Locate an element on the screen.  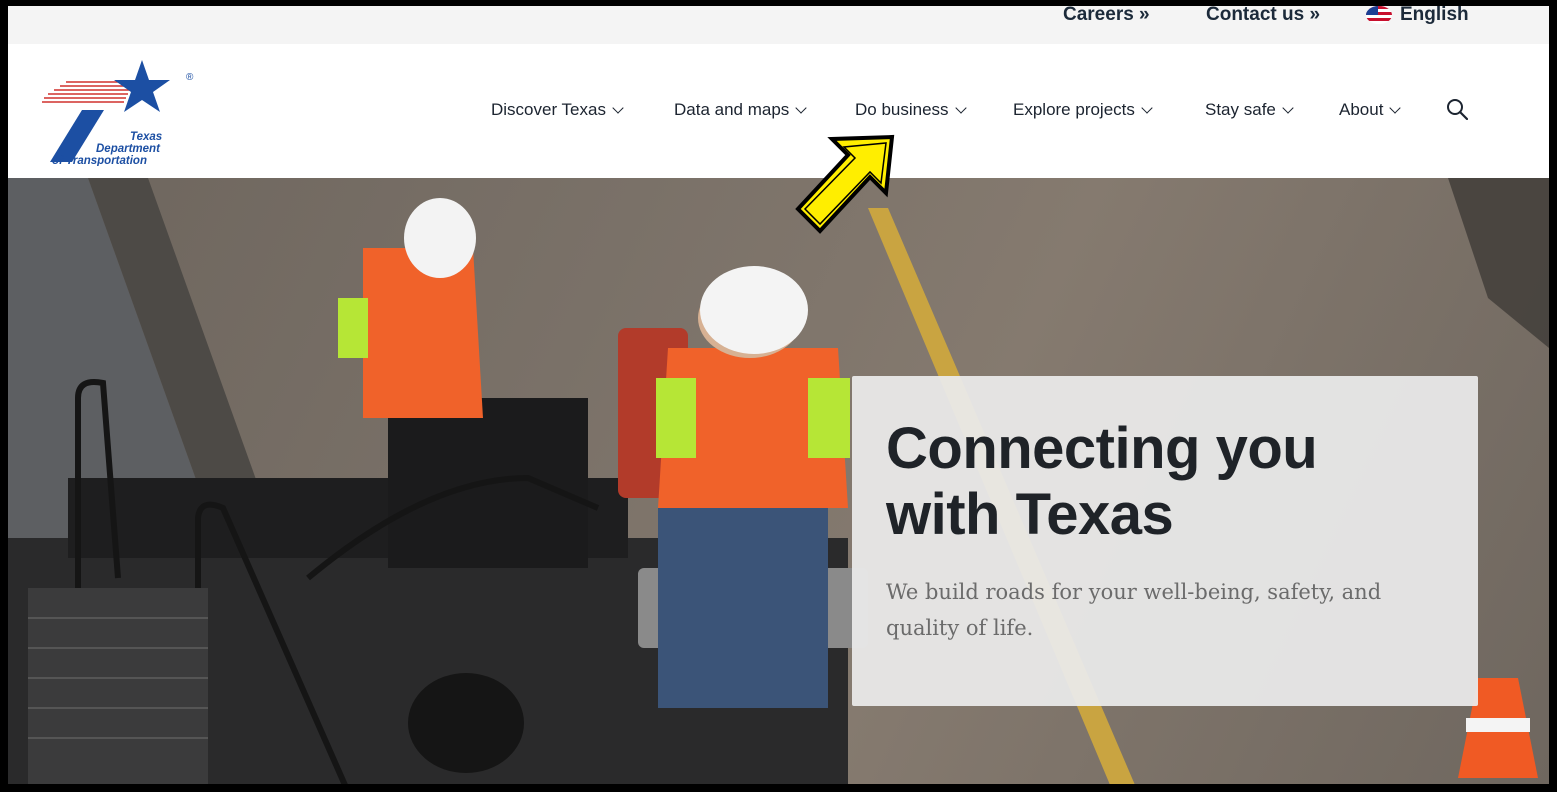
annotation-arrow is located at coordinates (843, 188).